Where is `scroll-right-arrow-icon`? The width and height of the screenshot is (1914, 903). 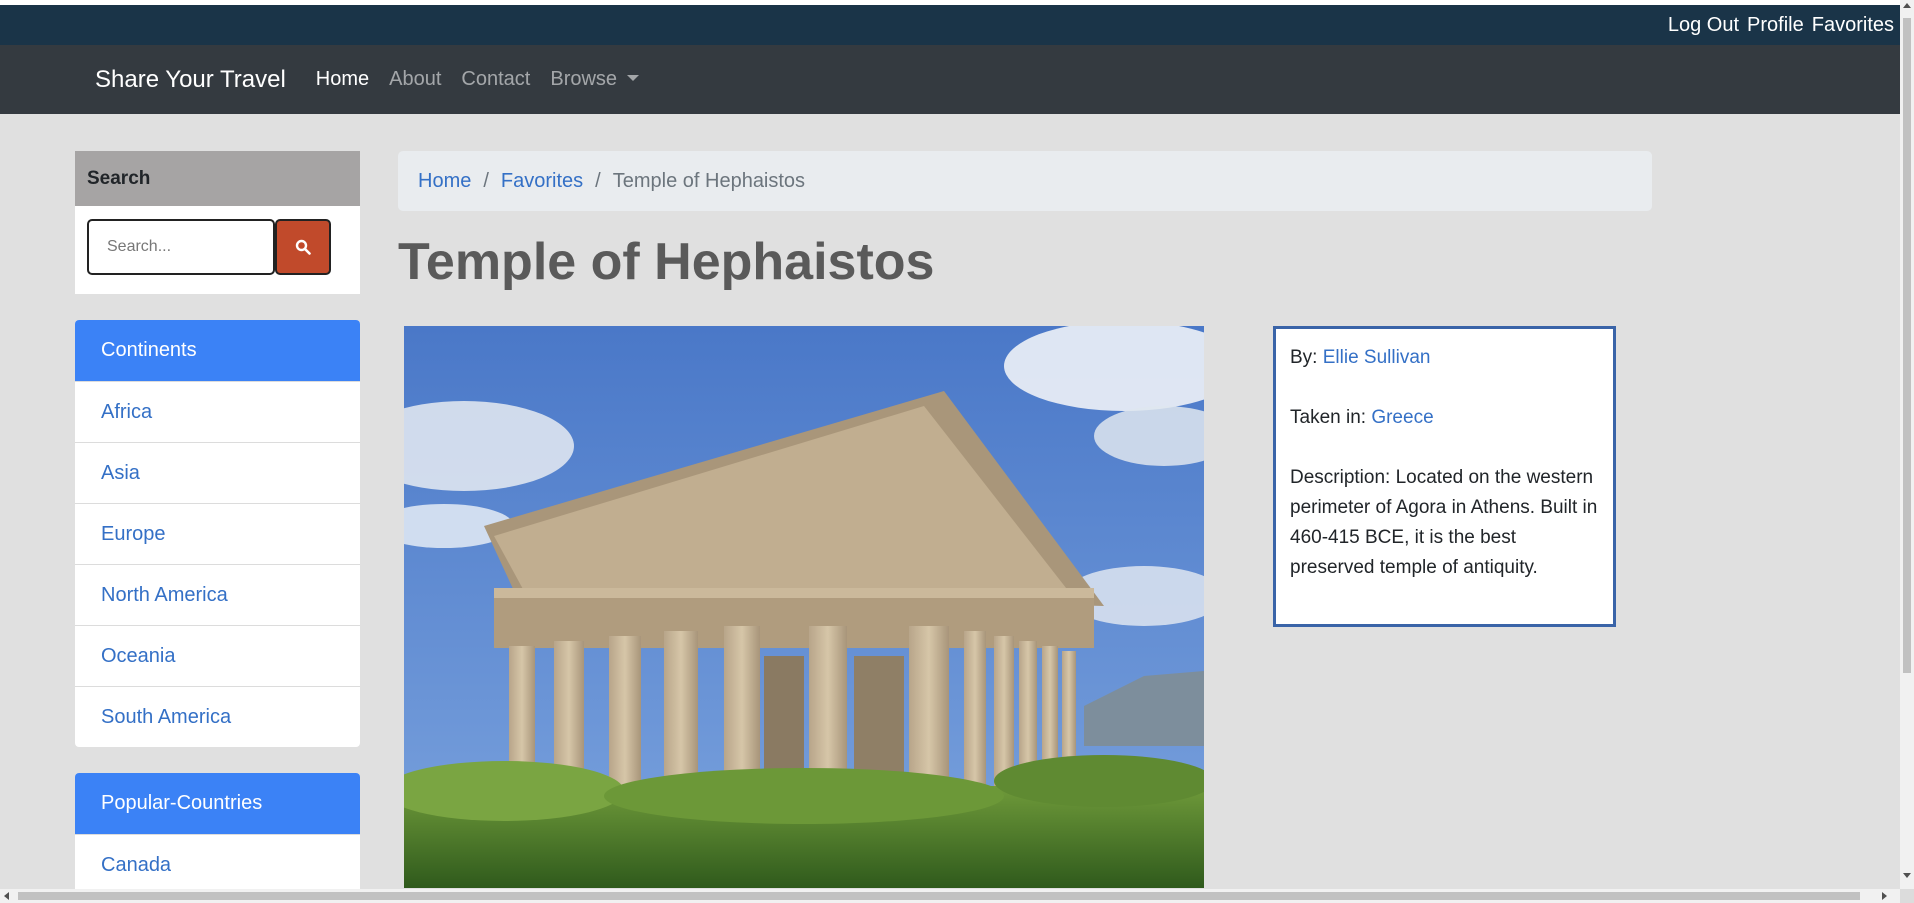
scroll-right-arrow-icon is located at coordinates (1884, 896).